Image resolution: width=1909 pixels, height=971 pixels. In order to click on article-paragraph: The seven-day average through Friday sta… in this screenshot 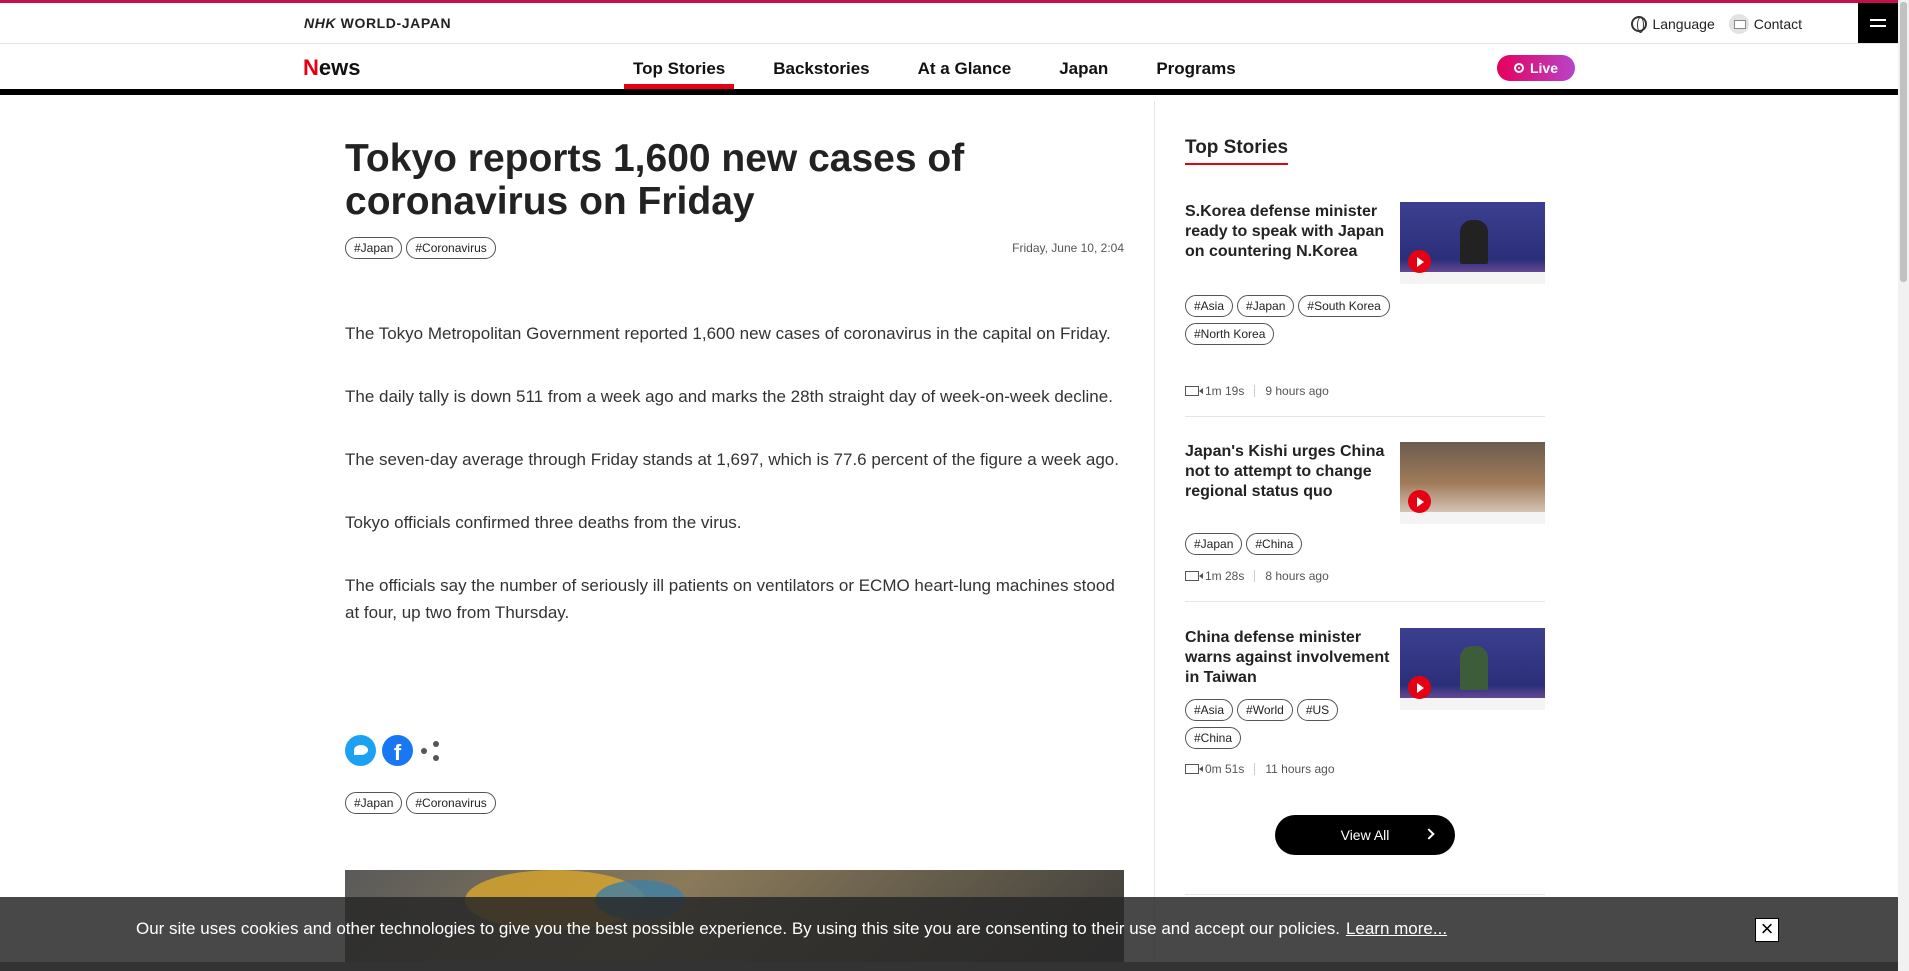, I will do `click(732, 459)`.